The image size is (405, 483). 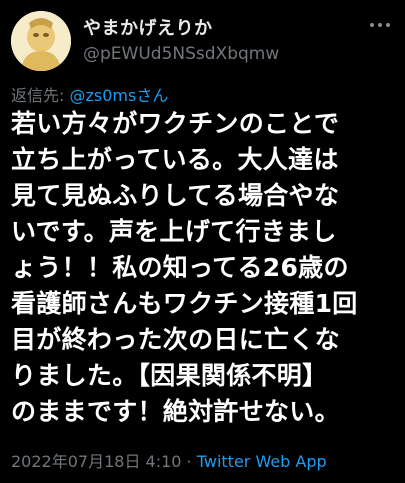 I want to click on tweet-meta: 2022年07月18日 4:10 · Twitter Web App, so click(x=169, y=460).